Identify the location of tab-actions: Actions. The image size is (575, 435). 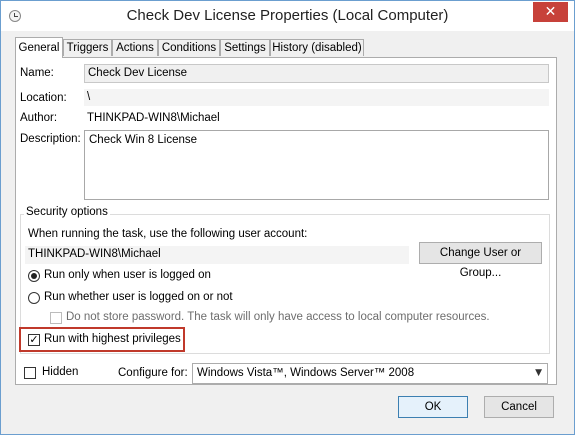
(135, 47).